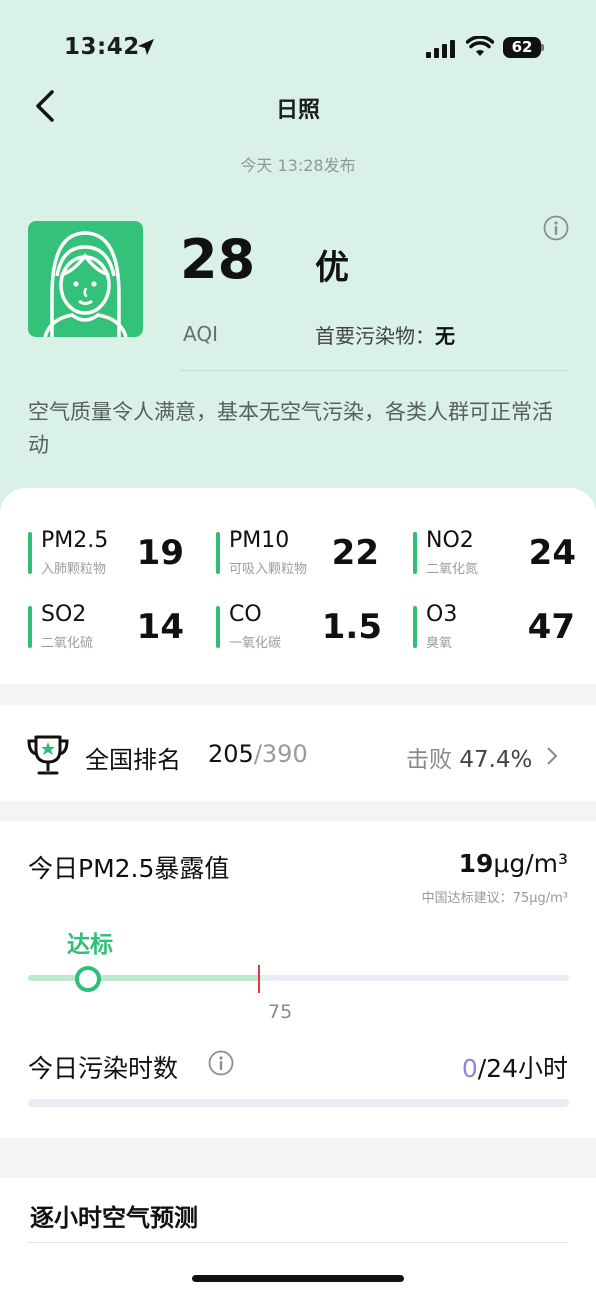  I want to click on exposure-value: 19μg/m³, so click(513, 863).